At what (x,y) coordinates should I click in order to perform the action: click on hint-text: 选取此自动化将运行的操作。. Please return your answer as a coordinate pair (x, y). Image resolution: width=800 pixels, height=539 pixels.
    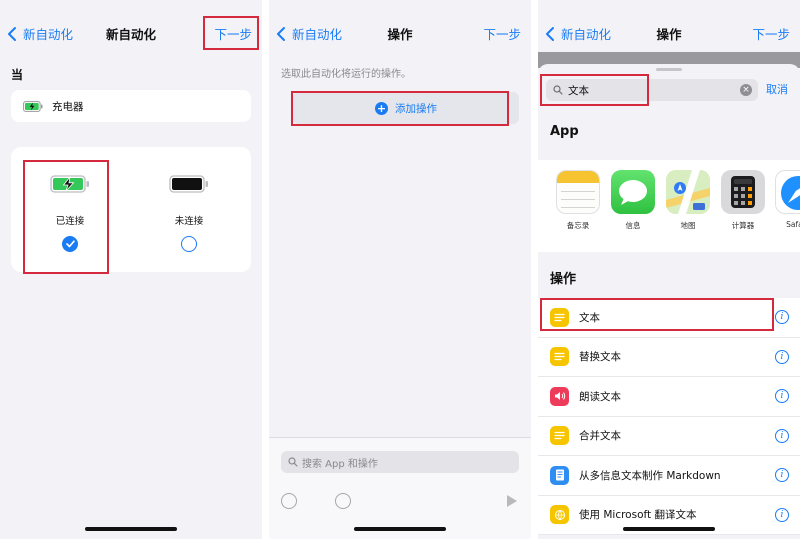
    Looking at the image, I should click on (346, 74).